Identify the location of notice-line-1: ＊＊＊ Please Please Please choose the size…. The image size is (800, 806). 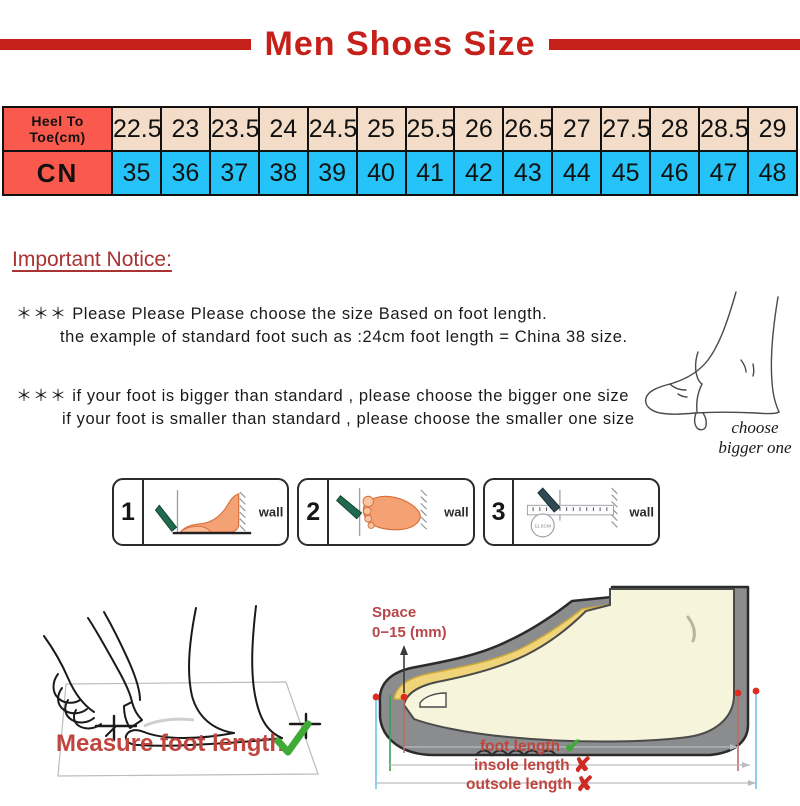
(281, 312).